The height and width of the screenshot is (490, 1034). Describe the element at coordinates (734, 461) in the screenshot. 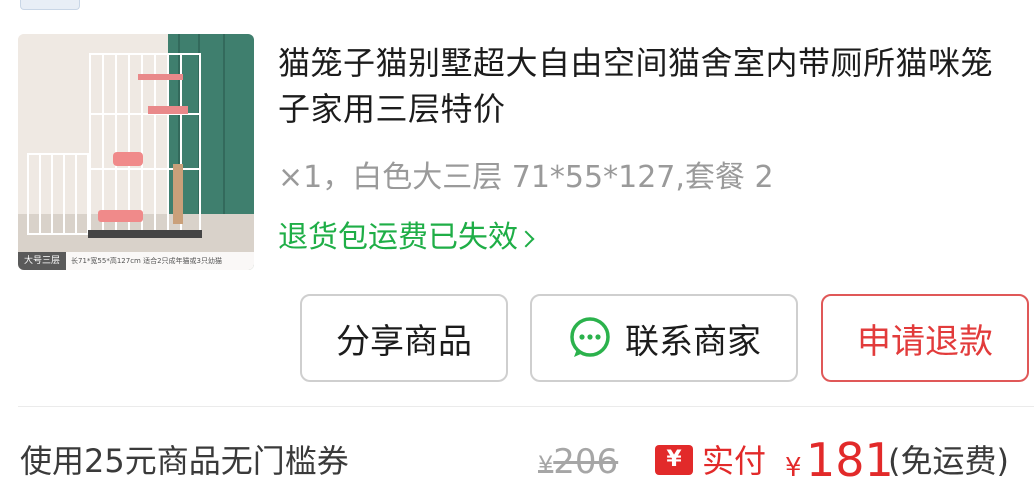

I see `actual-payment-label: 实付` at that location.